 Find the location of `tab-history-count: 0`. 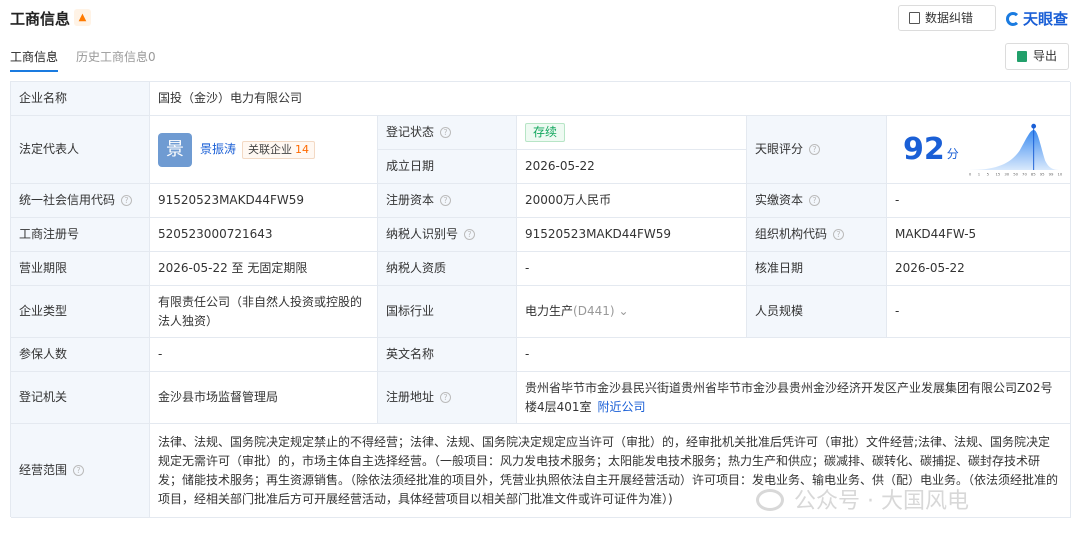

tab-history-count: 0 is located at coordinates (152, 57).